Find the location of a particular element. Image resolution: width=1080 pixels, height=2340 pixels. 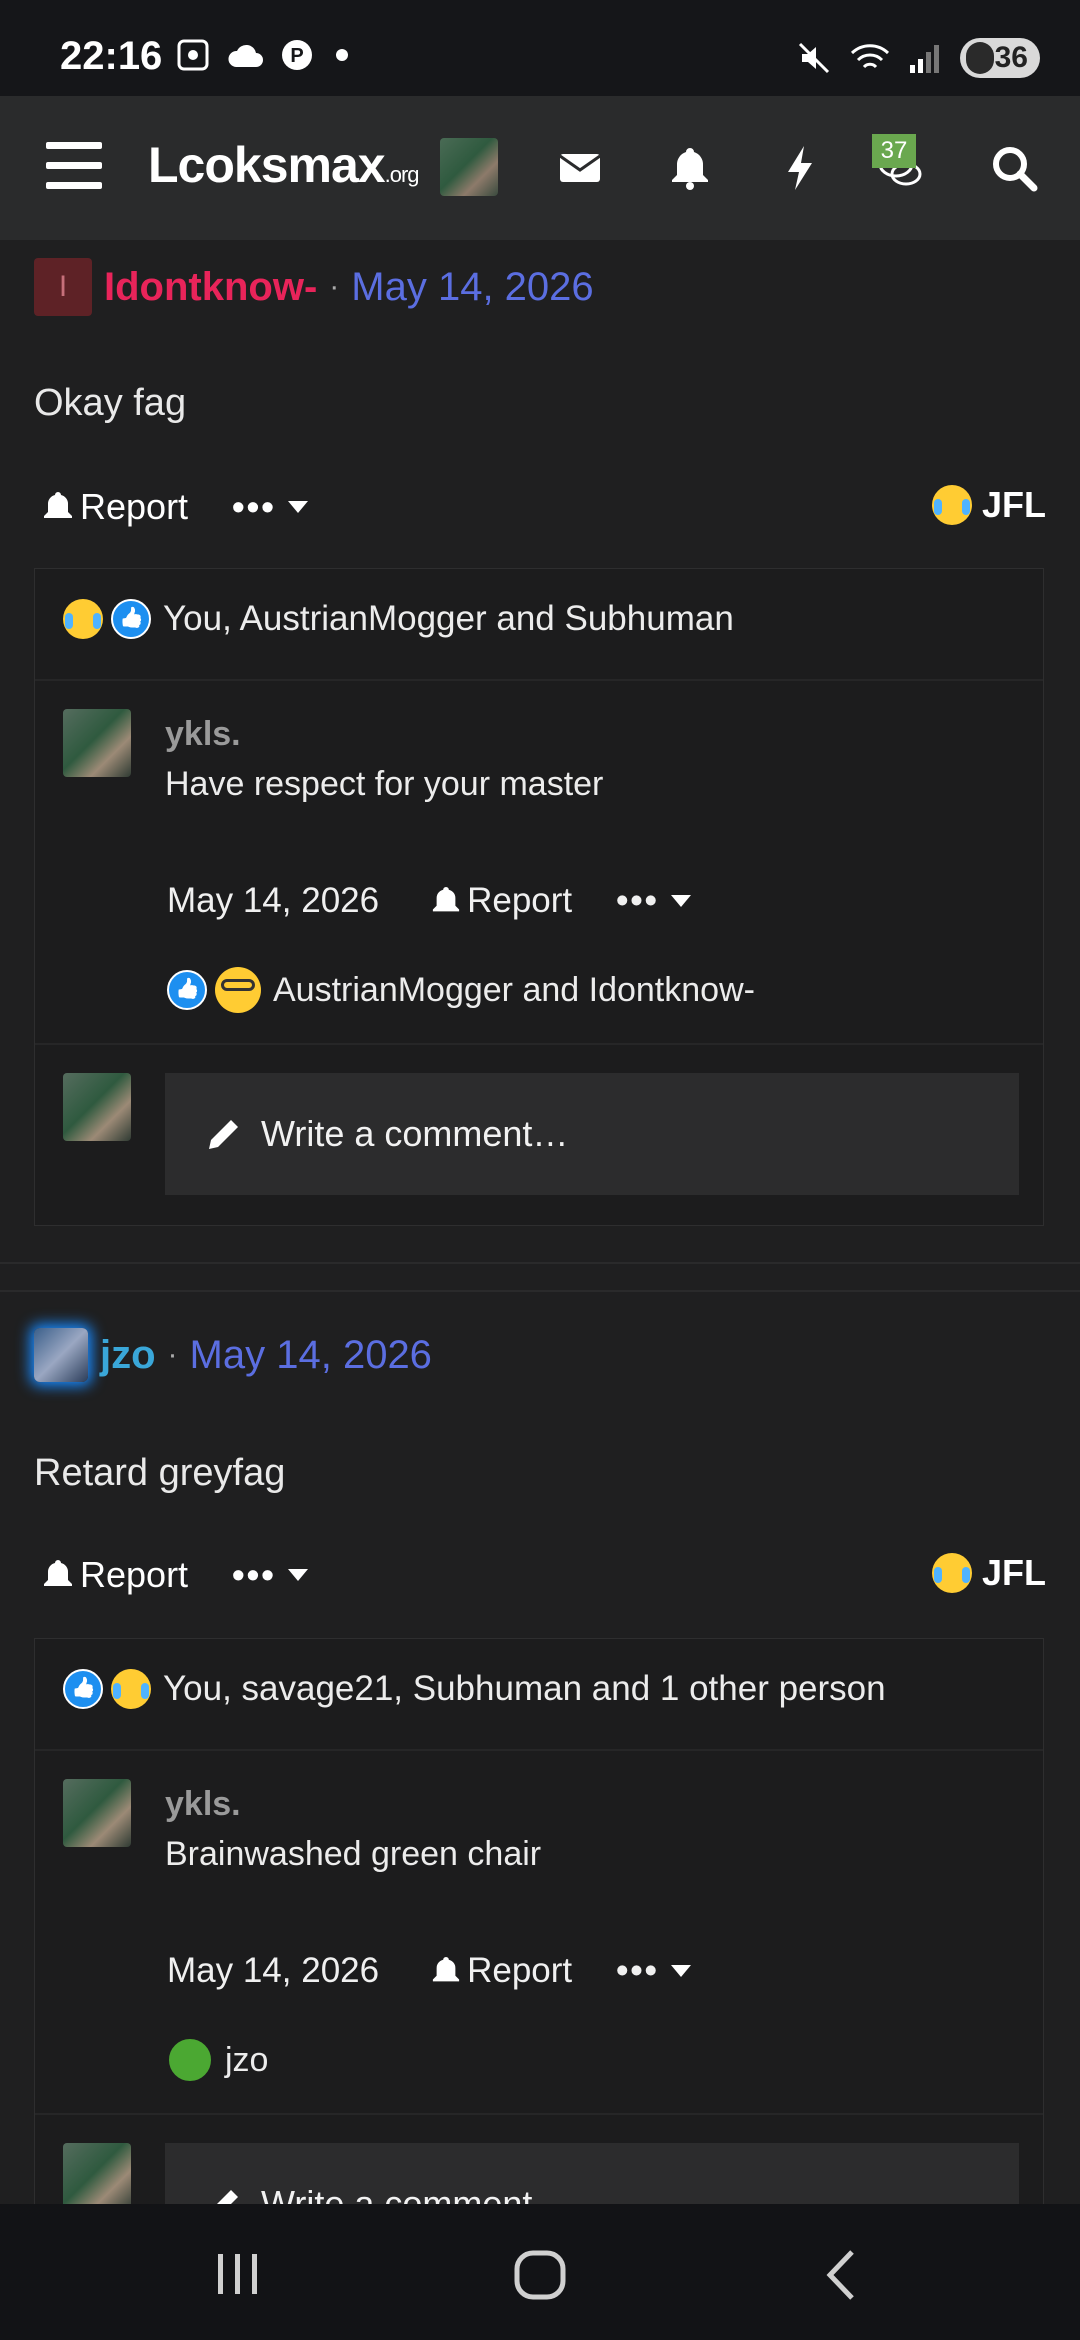

site-logo: Lcoksmax.org is located at coordinates (284, 165).